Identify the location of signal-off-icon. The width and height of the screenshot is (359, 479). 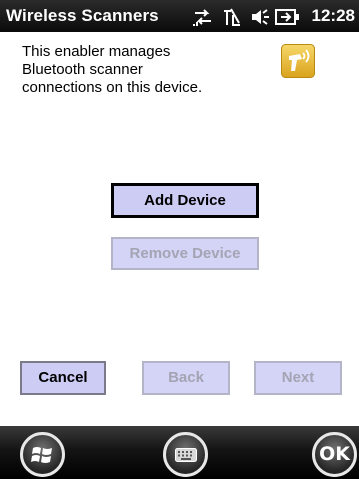
(232, 17).